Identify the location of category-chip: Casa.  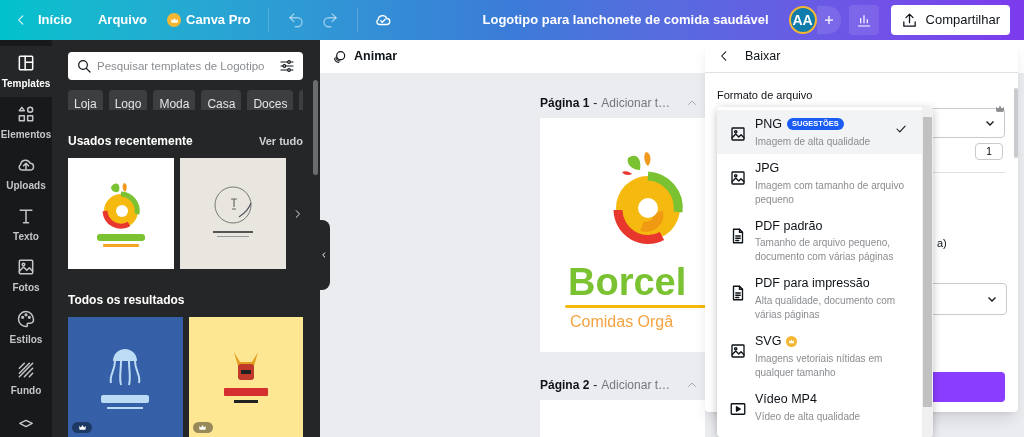
(221, 100).